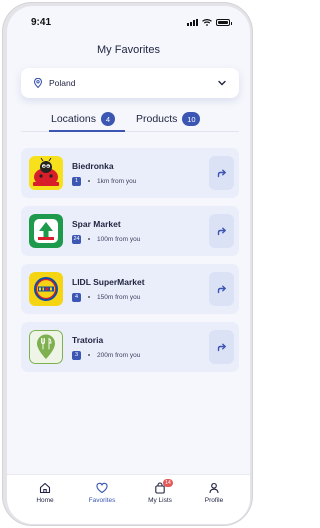 This screenshot has height=528, width=320. I want to click on store-name: Tratoria, so click(88, 339).